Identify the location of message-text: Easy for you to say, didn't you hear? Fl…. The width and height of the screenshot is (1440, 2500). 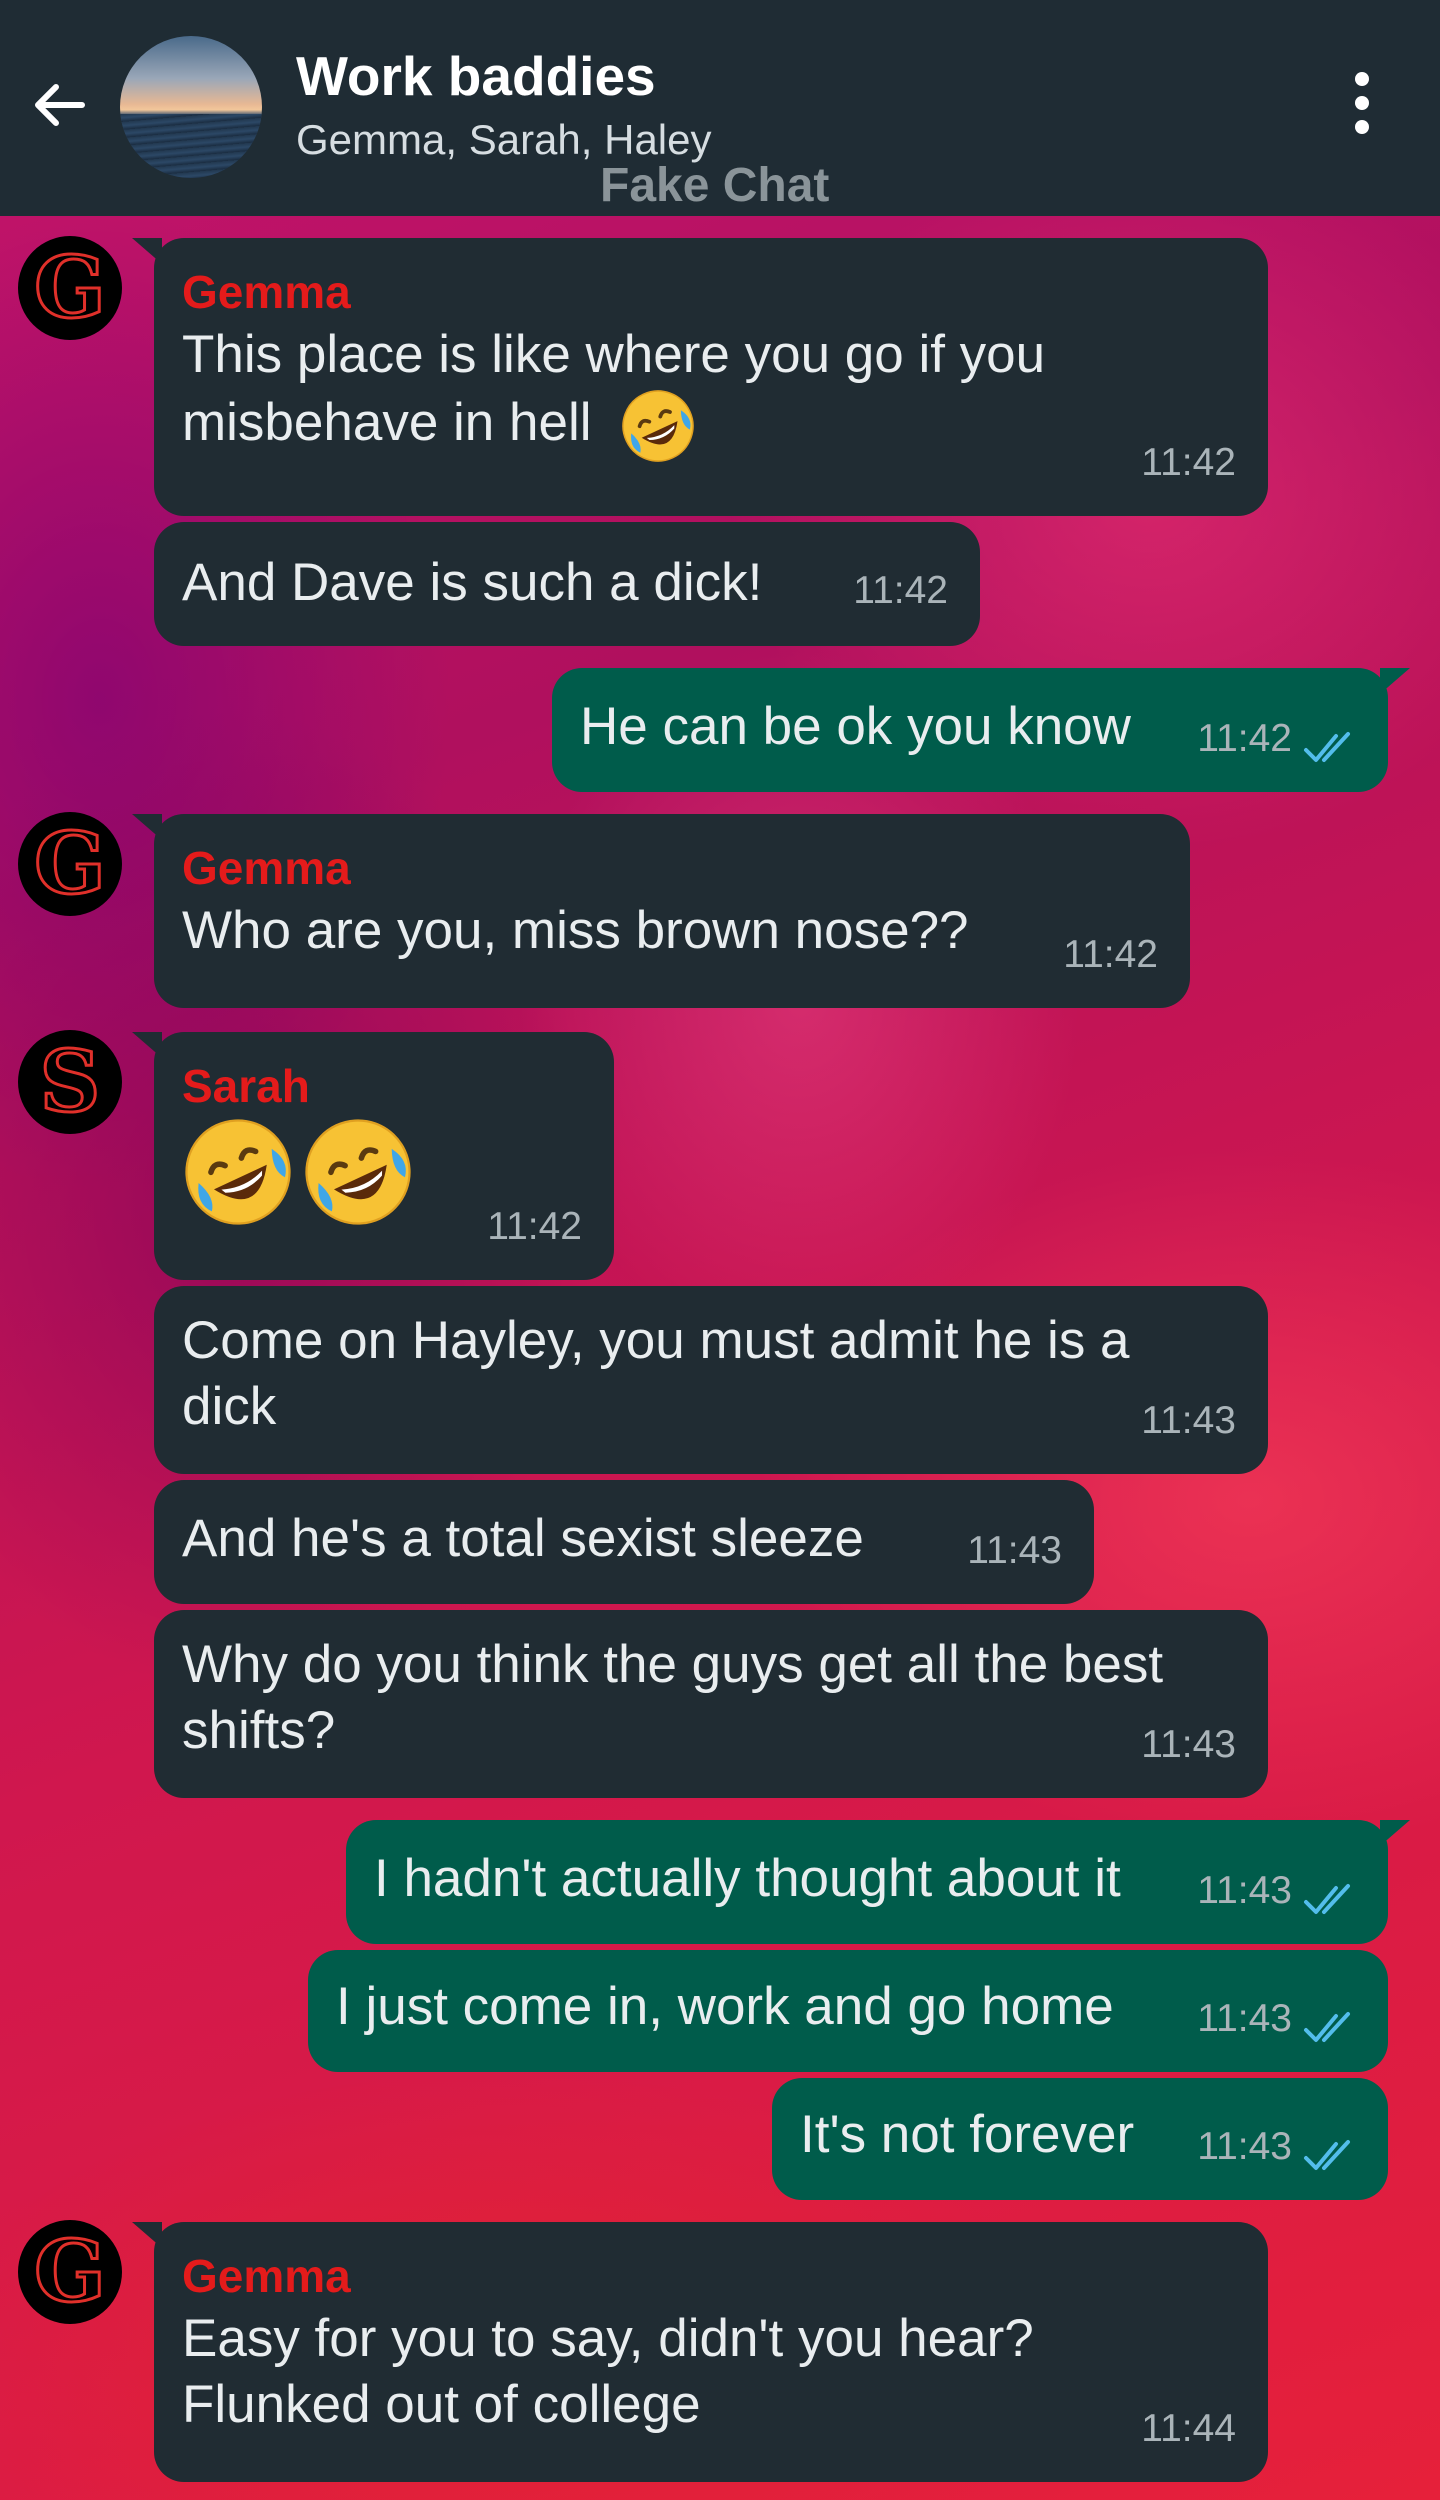
(608, 2371).